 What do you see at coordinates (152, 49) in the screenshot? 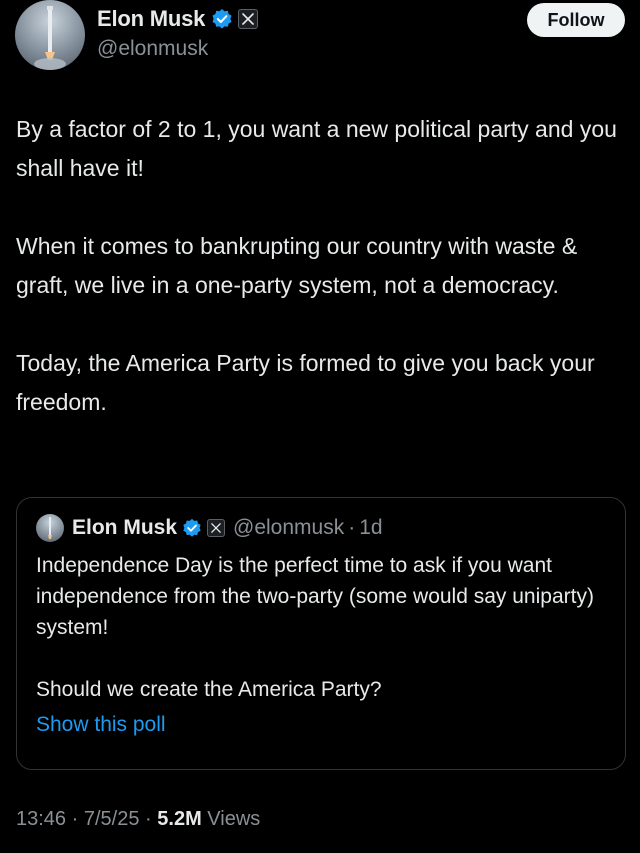
I see `author-handle: @elonmusk` at bounding box center [152, 49].